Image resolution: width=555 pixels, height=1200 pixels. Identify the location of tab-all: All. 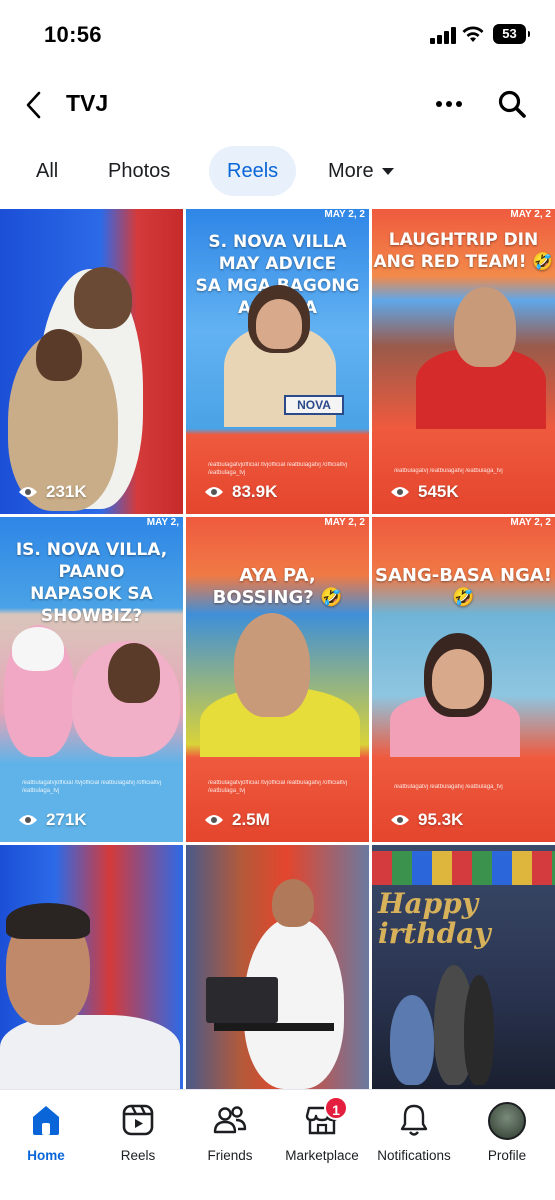
(47, 171).